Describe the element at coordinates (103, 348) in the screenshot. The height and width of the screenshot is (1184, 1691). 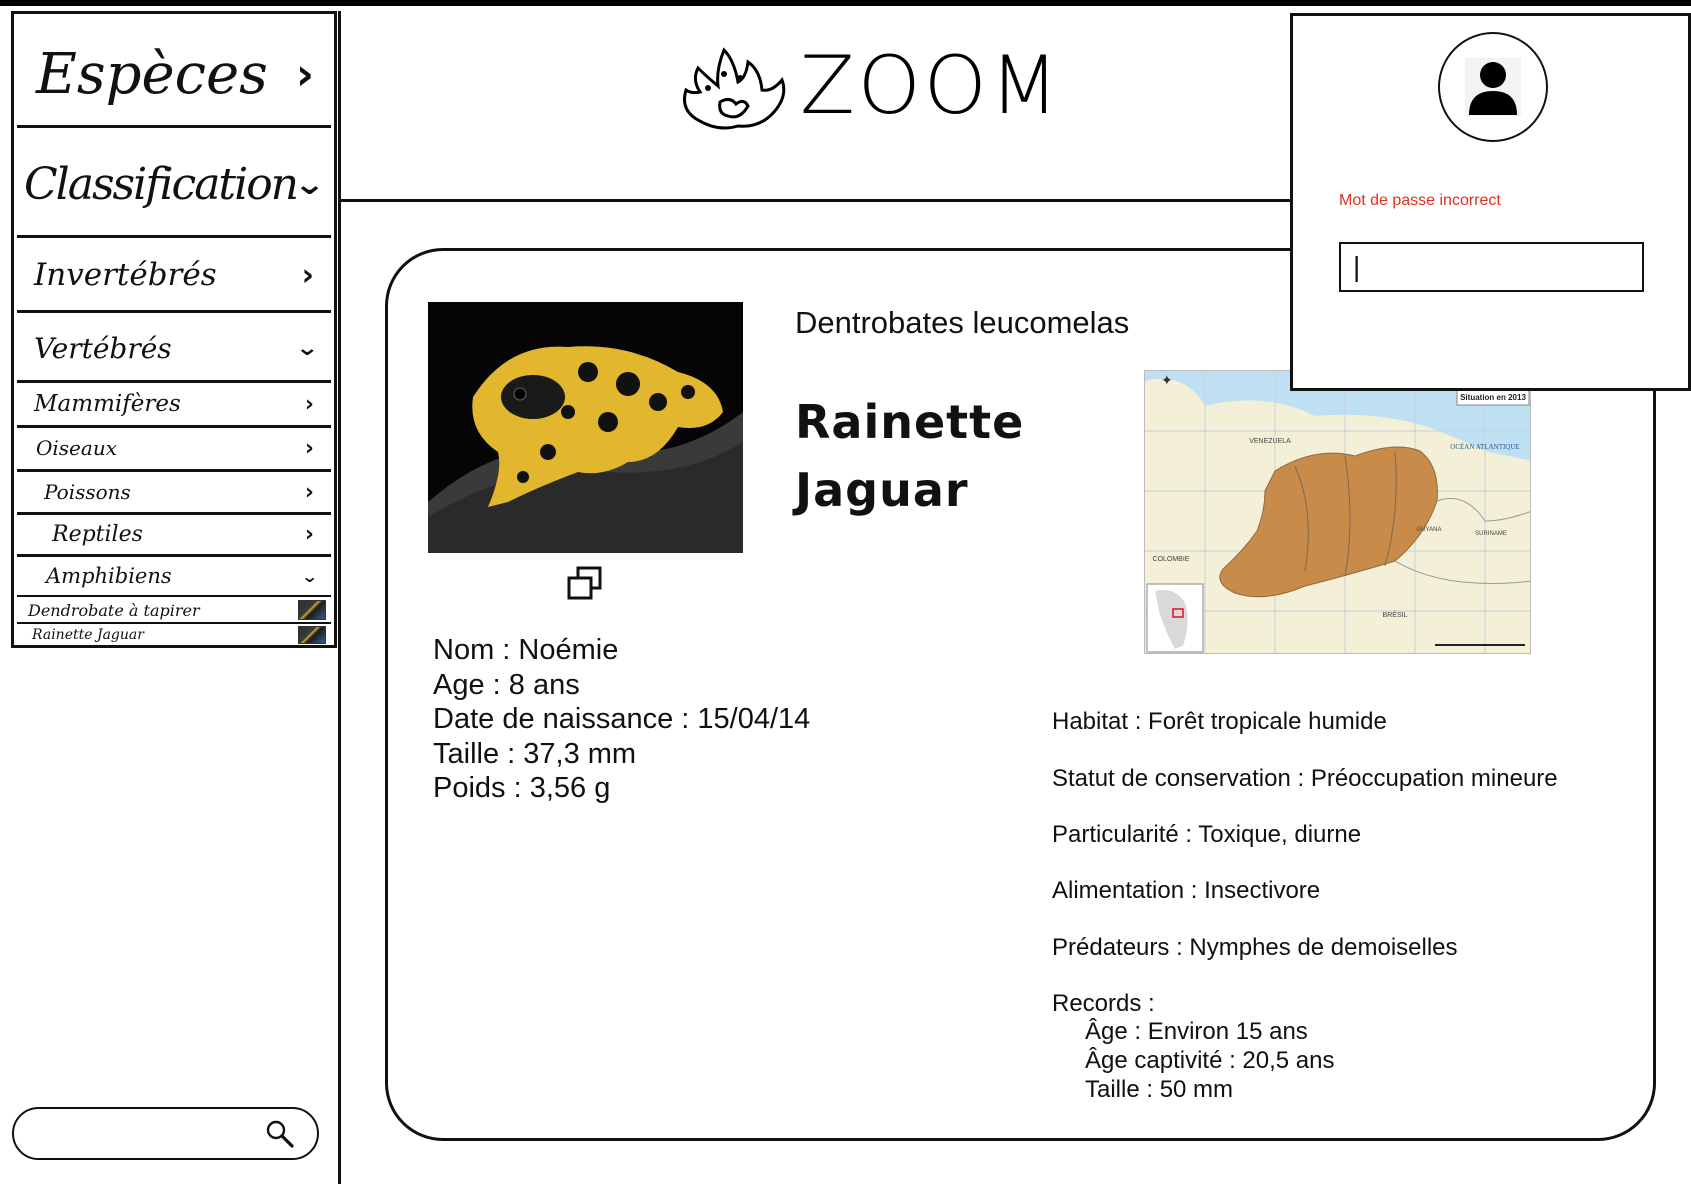
I see `sidebar-label-vertebres: Vertébrés` at that location.